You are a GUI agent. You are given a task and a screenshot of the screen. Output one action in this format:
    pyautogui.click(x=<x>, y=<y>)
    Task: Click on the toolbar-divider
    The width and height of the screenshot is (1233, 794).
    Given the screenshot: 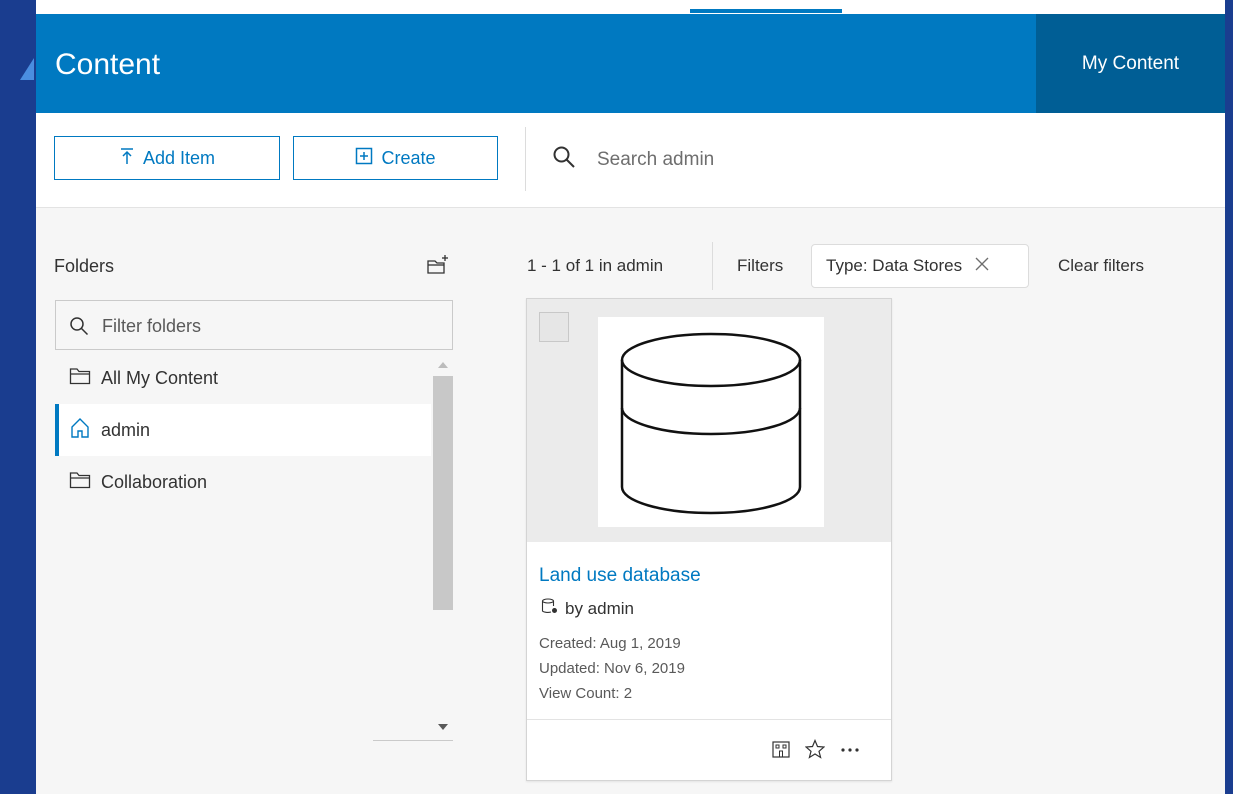 What is the action you would take?
    pyautogui.click(x=525, y=159)
    